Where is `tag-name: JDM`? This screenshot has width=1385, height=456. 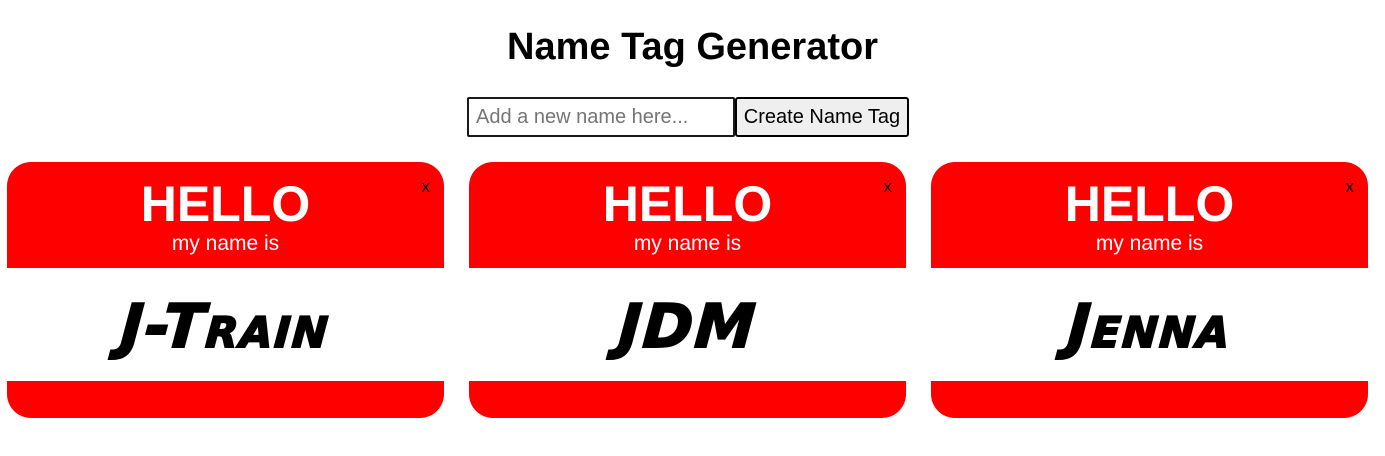
tag-name: JDM is located at coordinates (687, 327).